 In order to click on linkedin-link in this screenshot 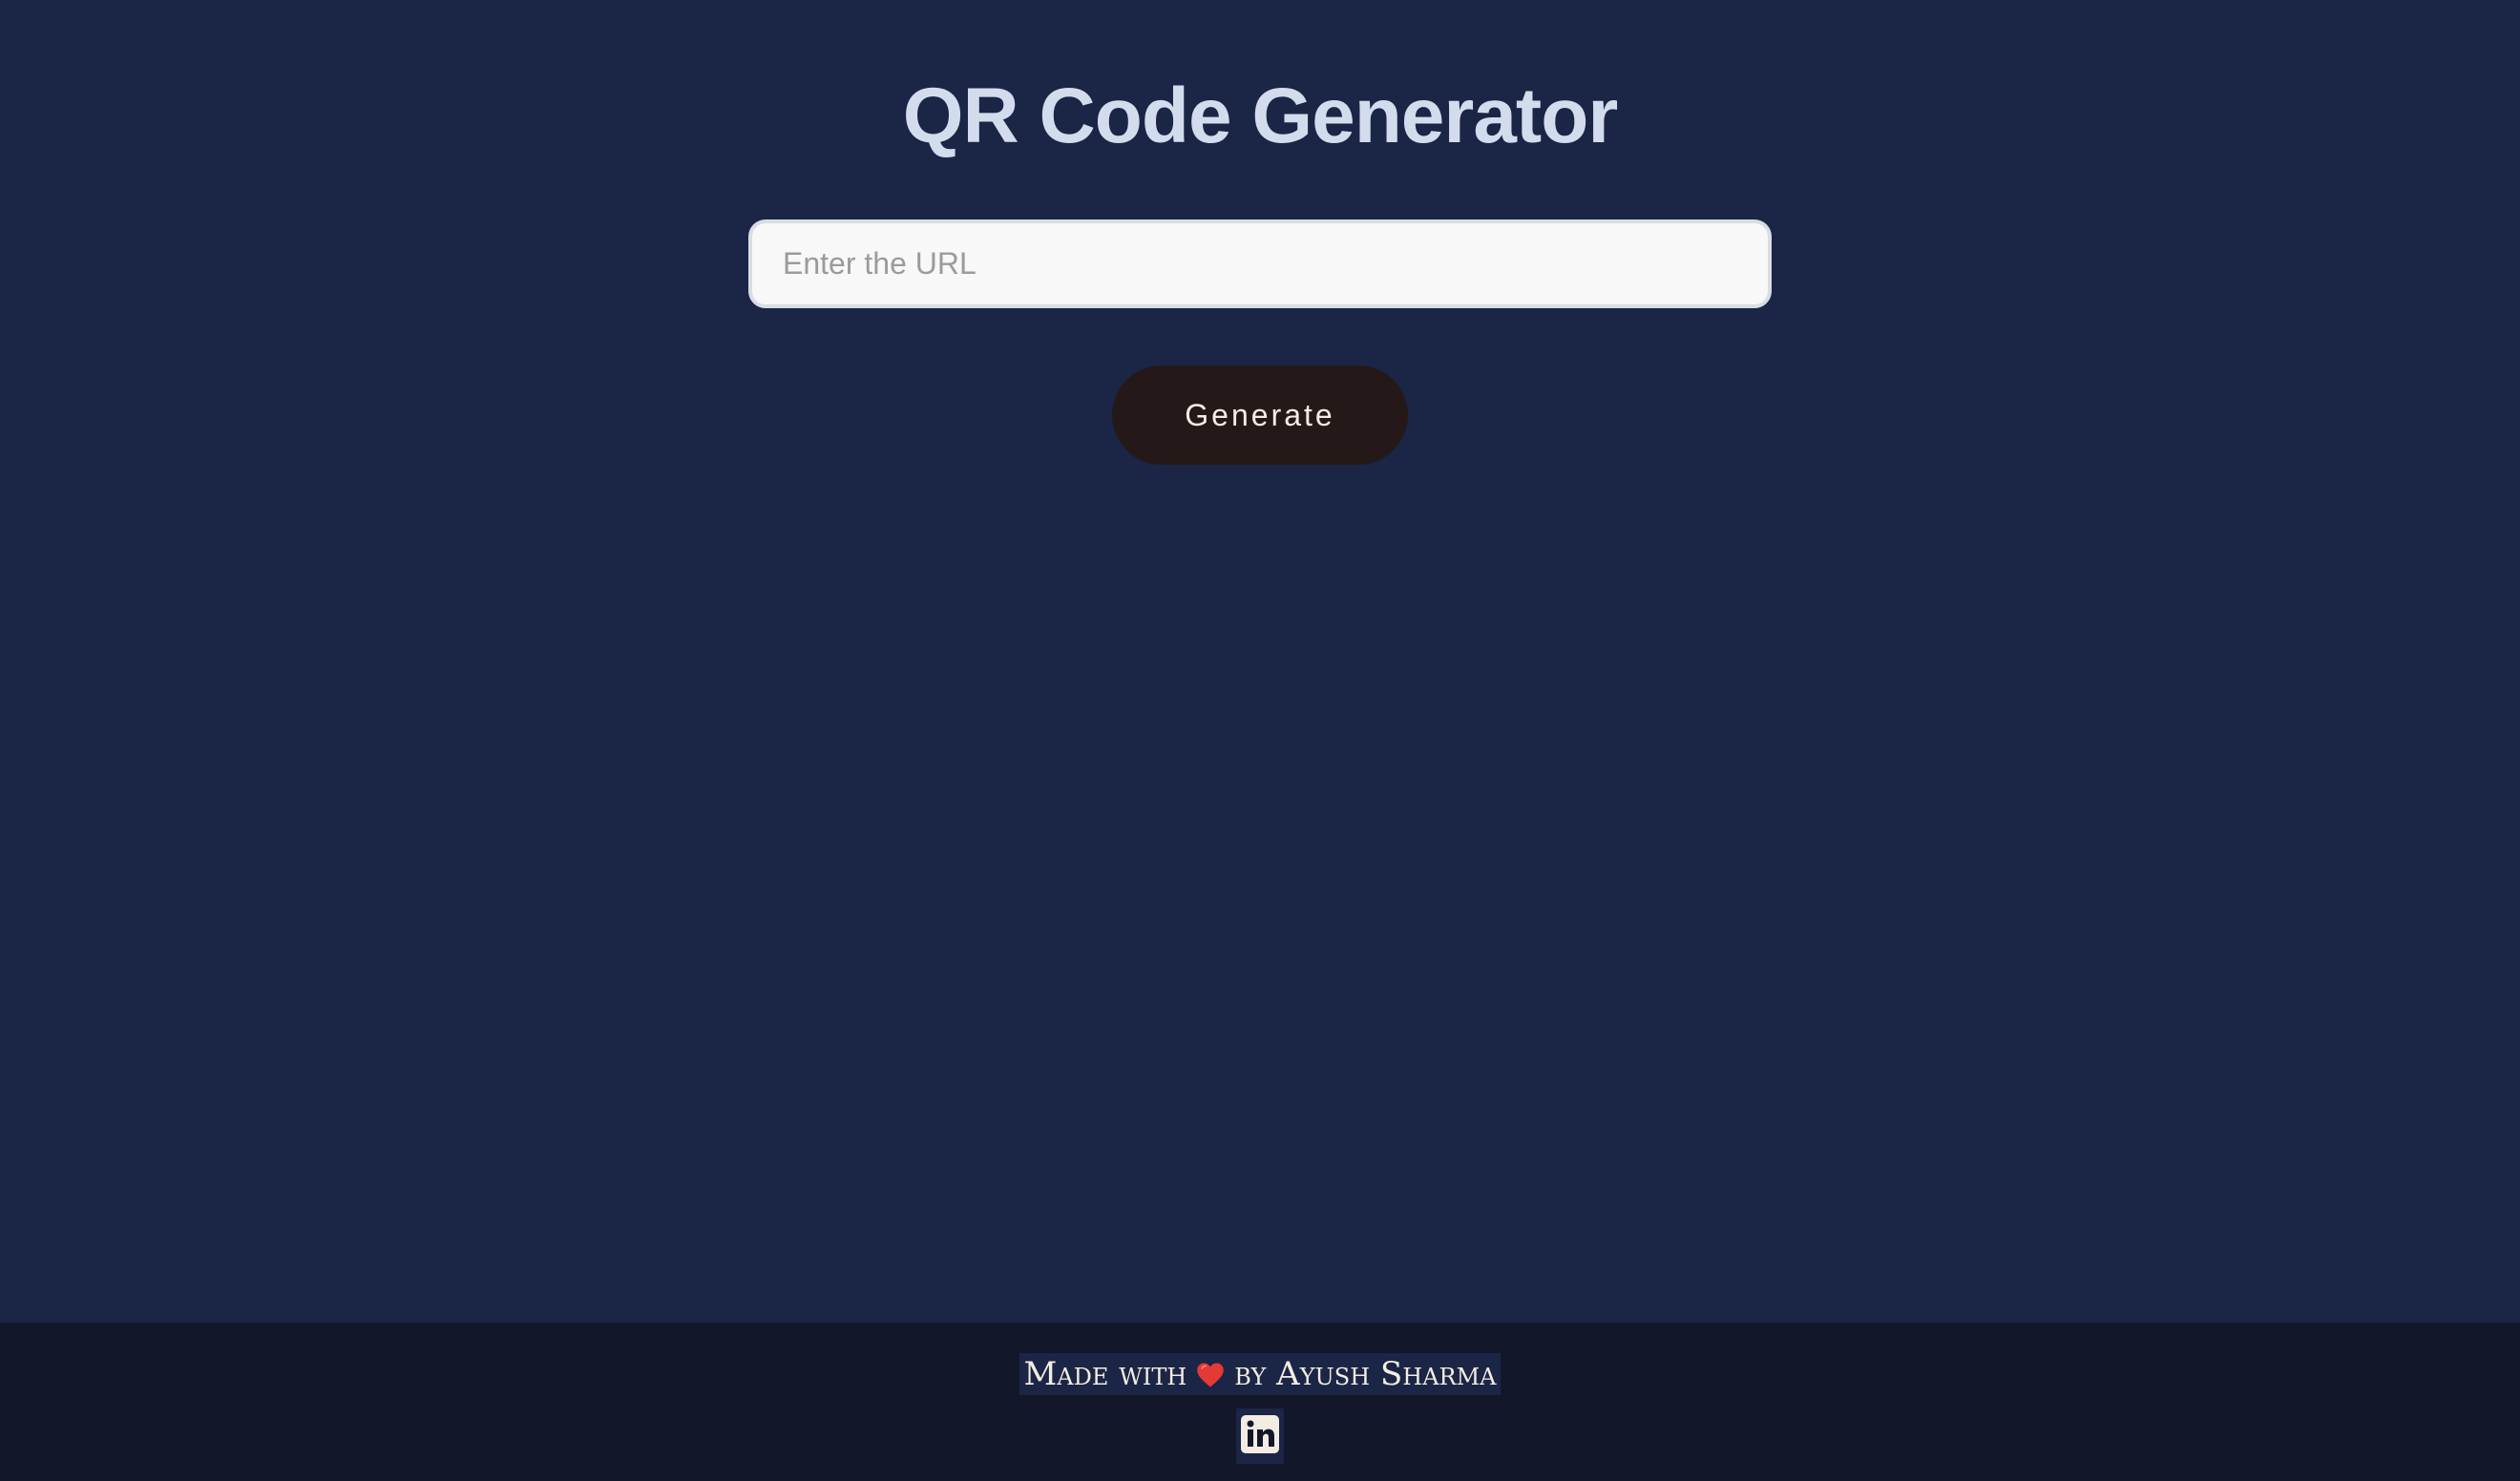, I will do `click(1260, 1436)`.